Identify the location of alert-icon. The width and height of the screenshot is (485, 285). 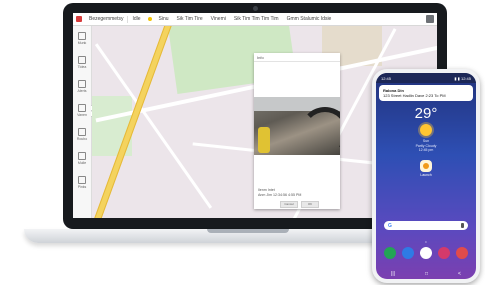
(82, 83).